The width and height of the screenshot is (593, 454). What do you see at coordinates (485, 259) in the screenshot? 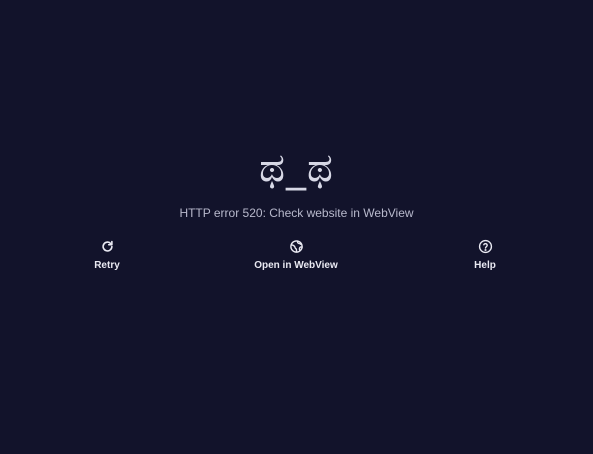
I see `help-button: Help` at bounding box center [485, 259].